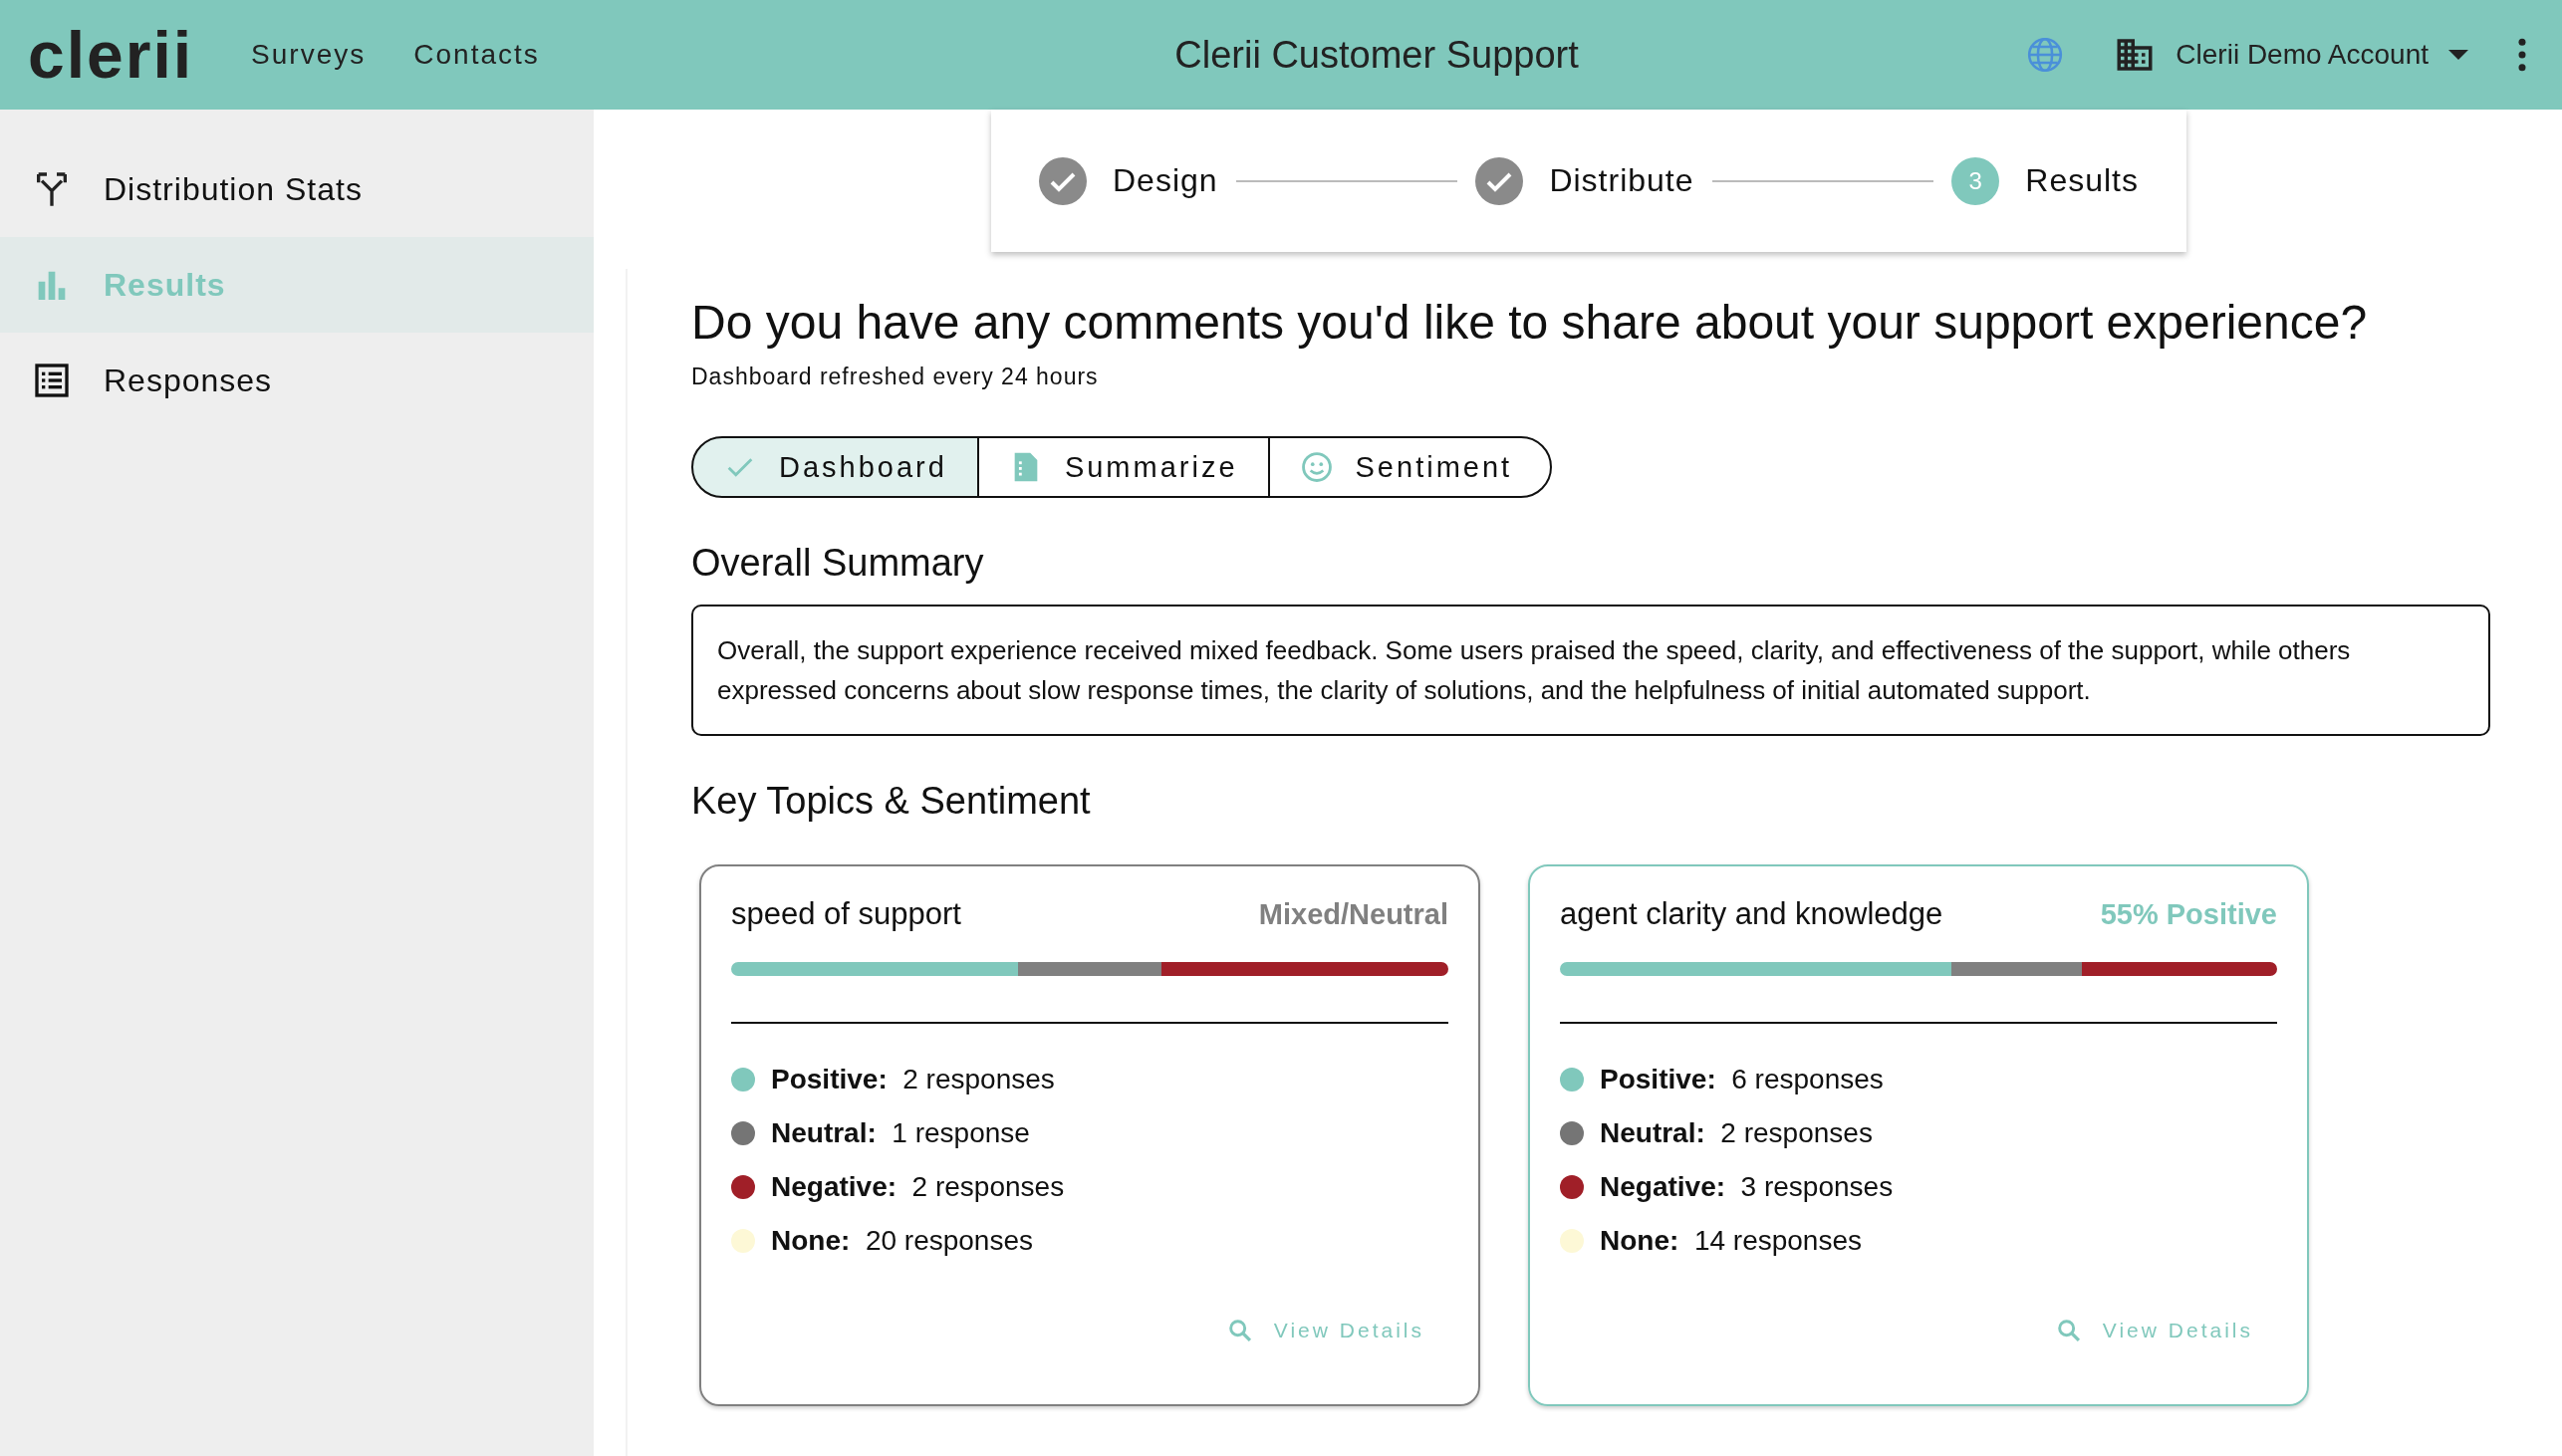 The width and height of the screenshot is (2562, 1456). What do you see at coordinates (1353, 914) in the screenshot?
I see `sentiment-status: Mixed/Neutral` at bounding box center [1353, 914].